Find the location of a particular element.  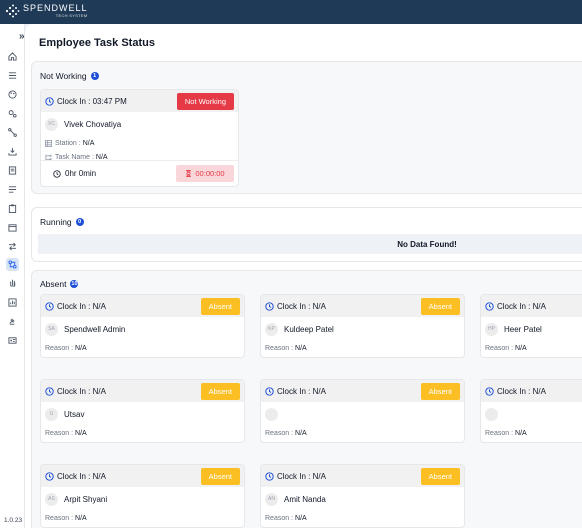

logo-text: SPENDWELL TECH SYSTEM is located at coordinates (55, 11).